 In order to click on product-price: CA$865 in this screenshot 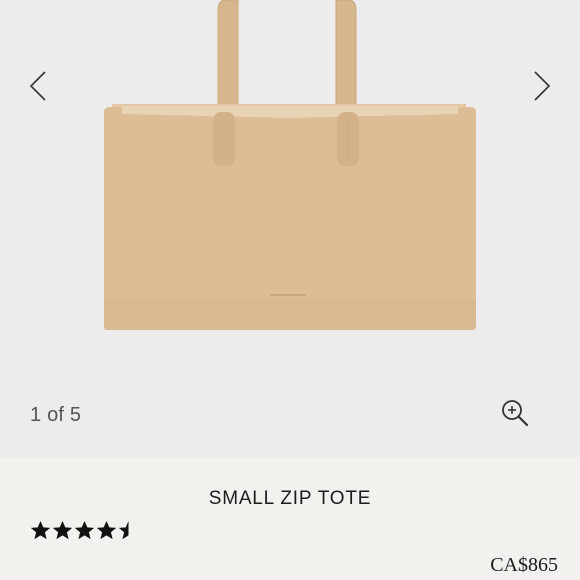, I will do `click(524, 565)`.